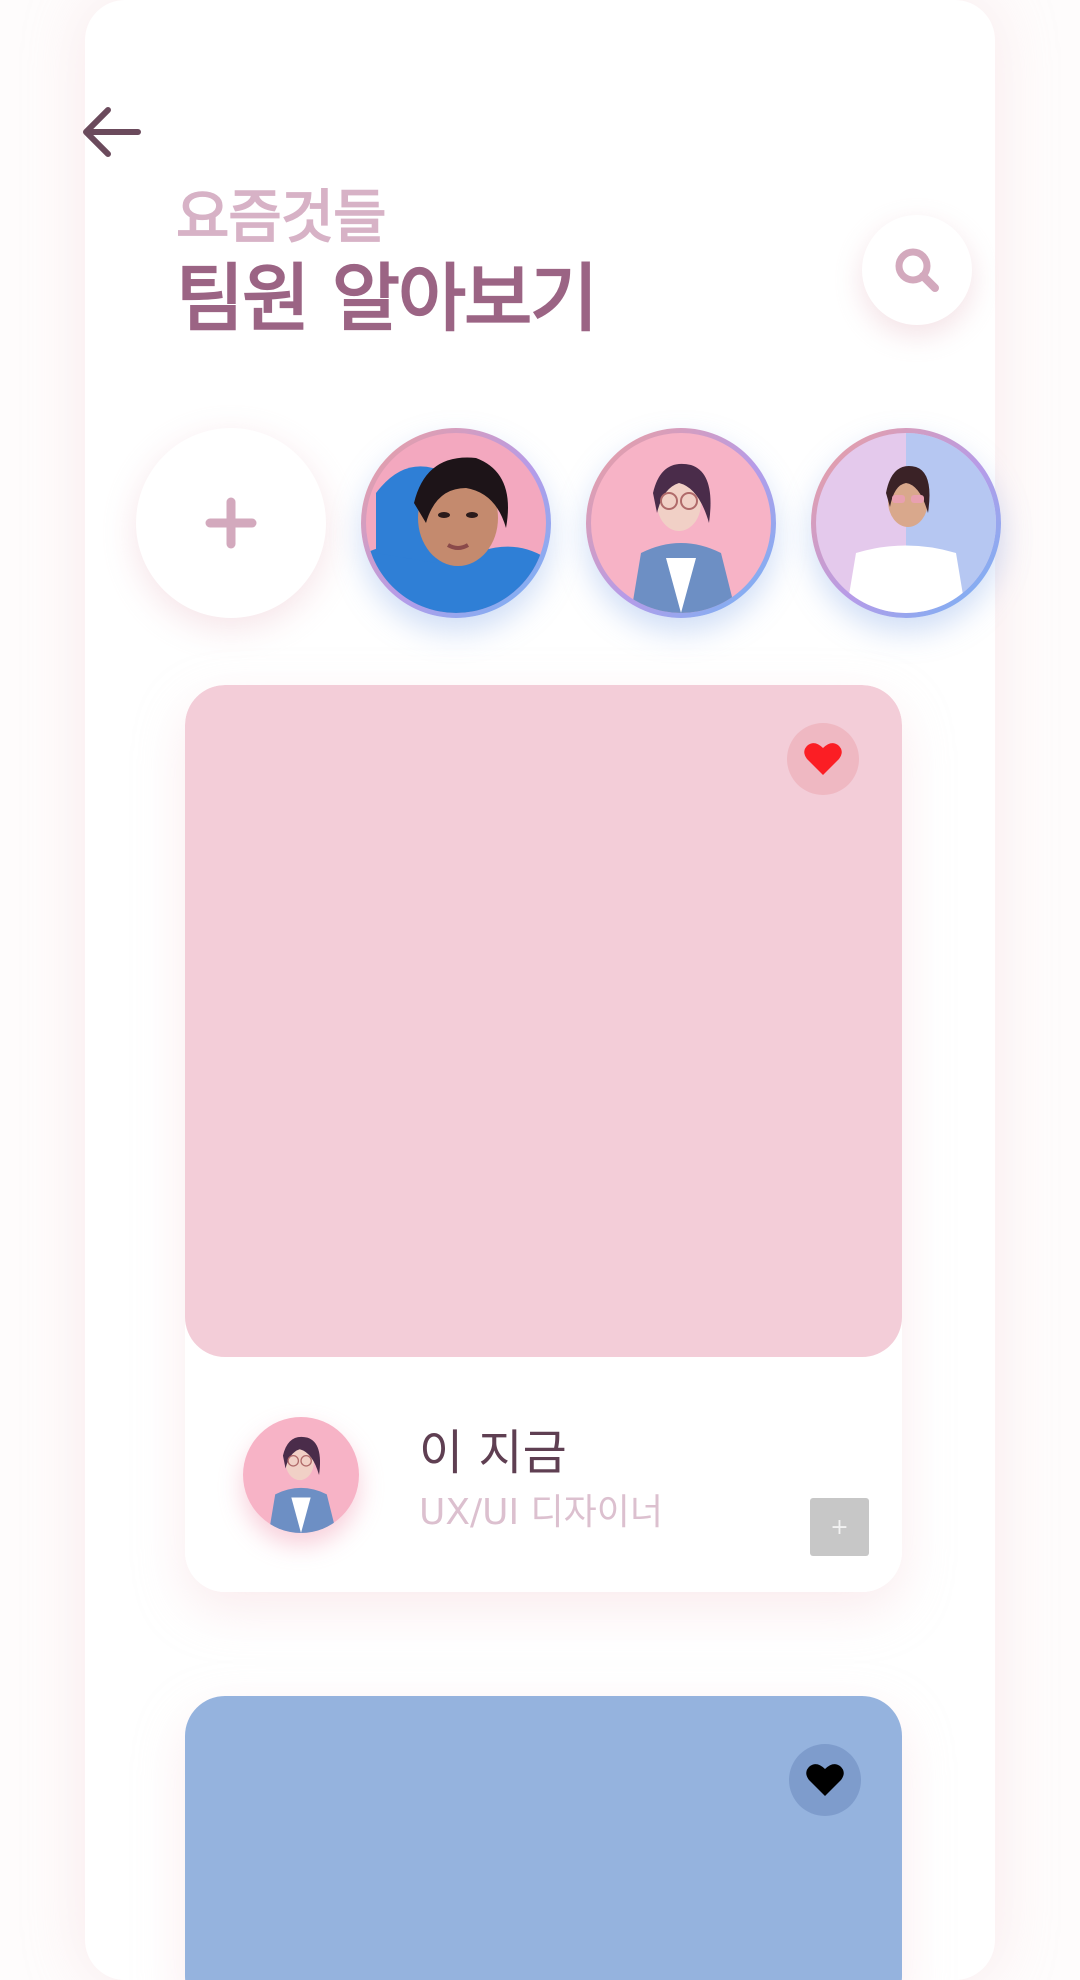 The image size is (1080, 1980). I want to click on search-icon, so click(917, 270).